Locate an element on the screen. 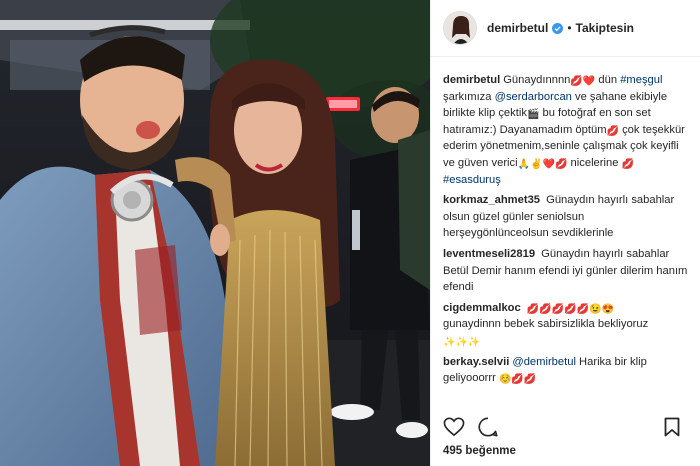 This screenshot has width=700, height=466. caption-kiss-emoji-2: 💋 is located at coordinates (627, 164).